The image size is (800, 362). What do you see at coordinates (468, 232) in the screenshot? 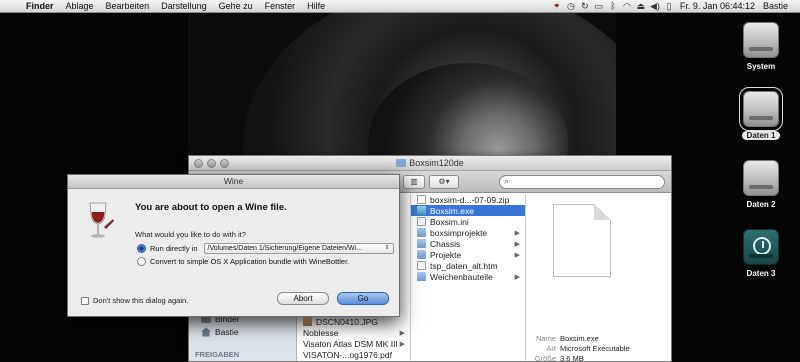
I see `list-item: boxsimprojekte ▶` at bounding box center [468, 232].